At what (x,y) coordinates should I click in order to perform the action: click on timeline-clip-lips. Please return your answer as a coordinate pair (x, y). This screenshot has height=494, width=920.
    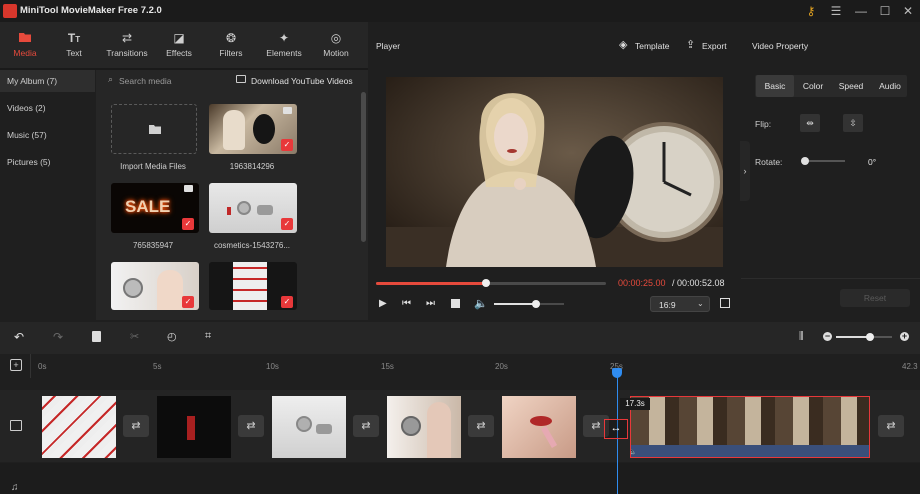
    Looking at the image, I should click on (539, 427).